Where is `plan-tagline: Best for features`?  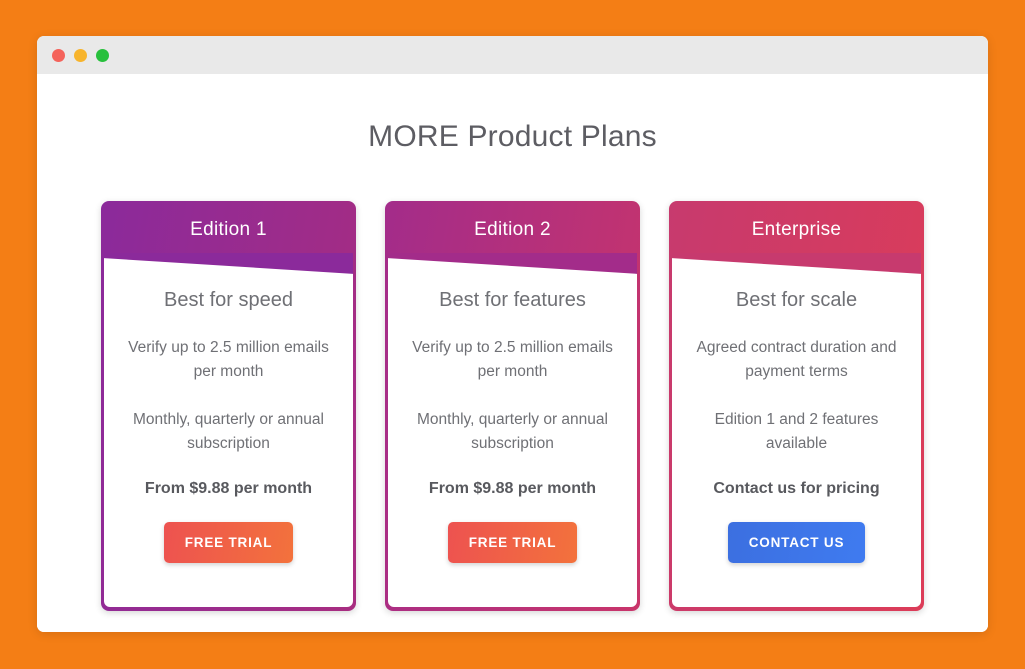
plan-tagline: Best for features is located at coordinates (512, 300).